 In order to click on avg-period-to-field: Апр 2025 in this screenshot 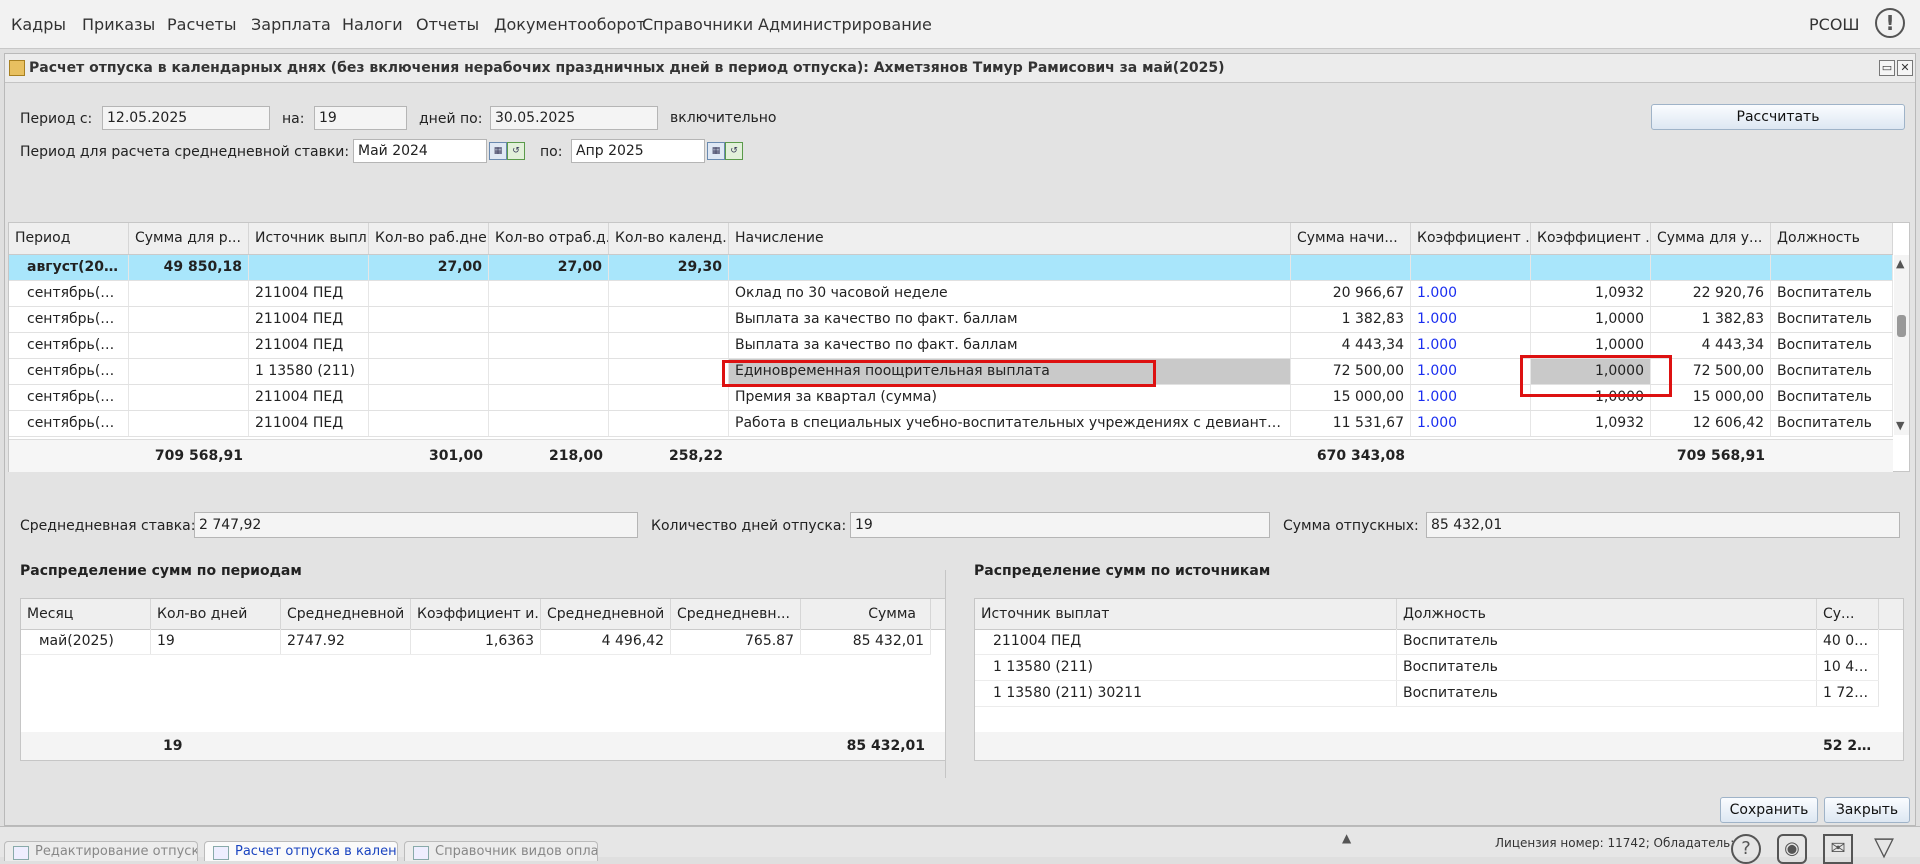, I will do `click(638, 151)`.